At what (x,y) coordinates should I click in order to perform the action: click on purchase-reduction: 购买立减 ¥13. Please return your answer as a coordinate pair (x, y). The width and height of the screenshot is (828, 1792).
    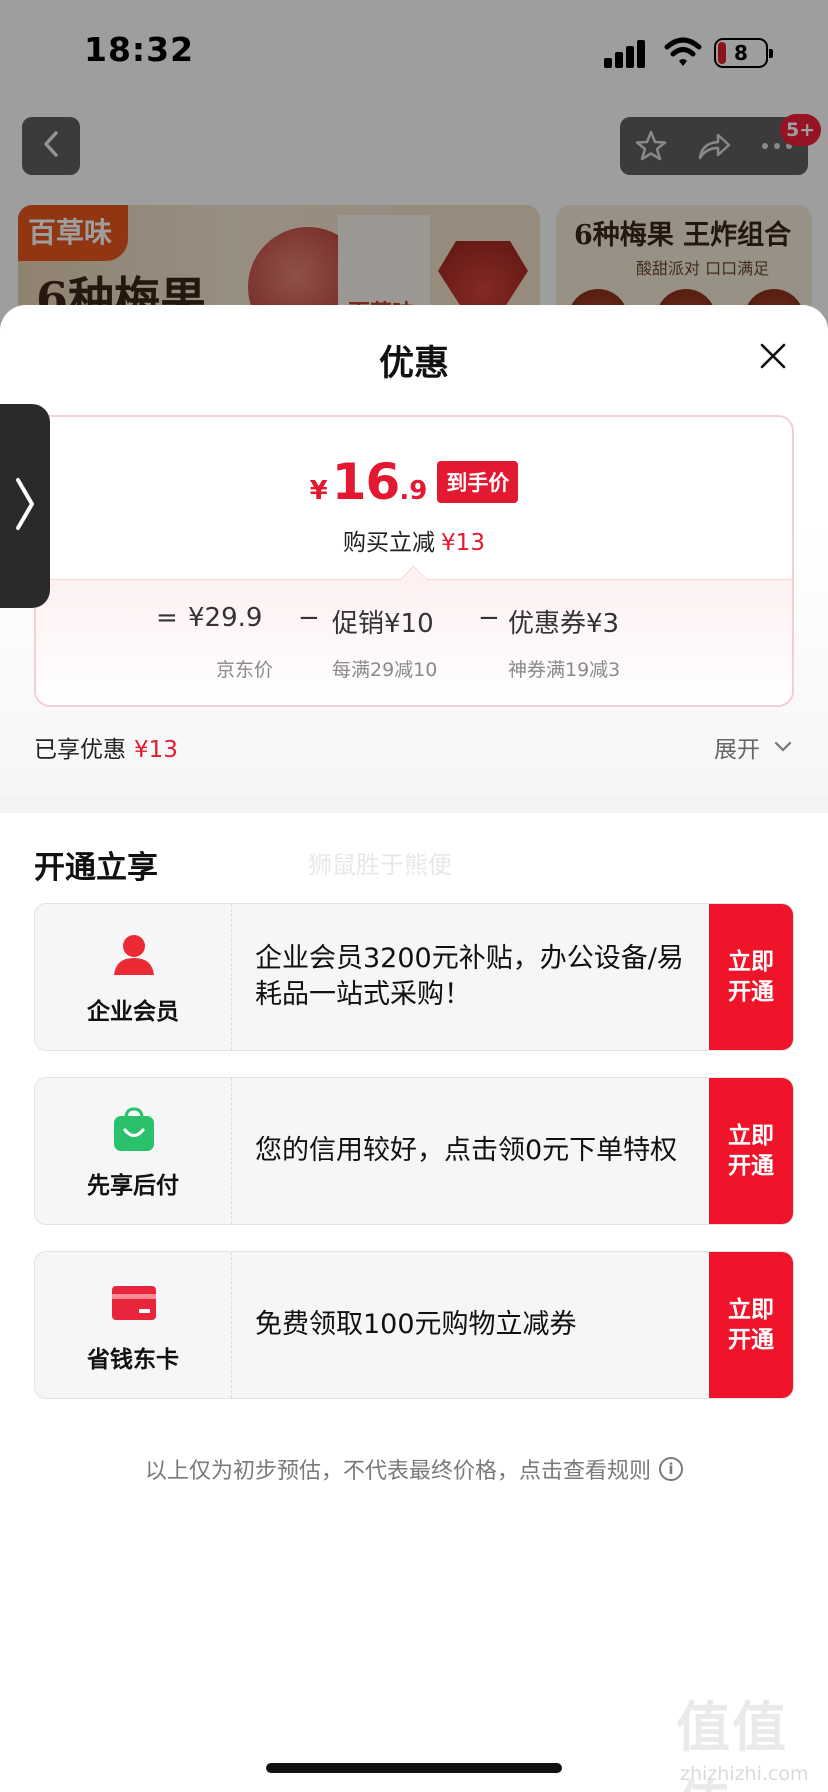
    Looking at the image, I should click on (414, 543).